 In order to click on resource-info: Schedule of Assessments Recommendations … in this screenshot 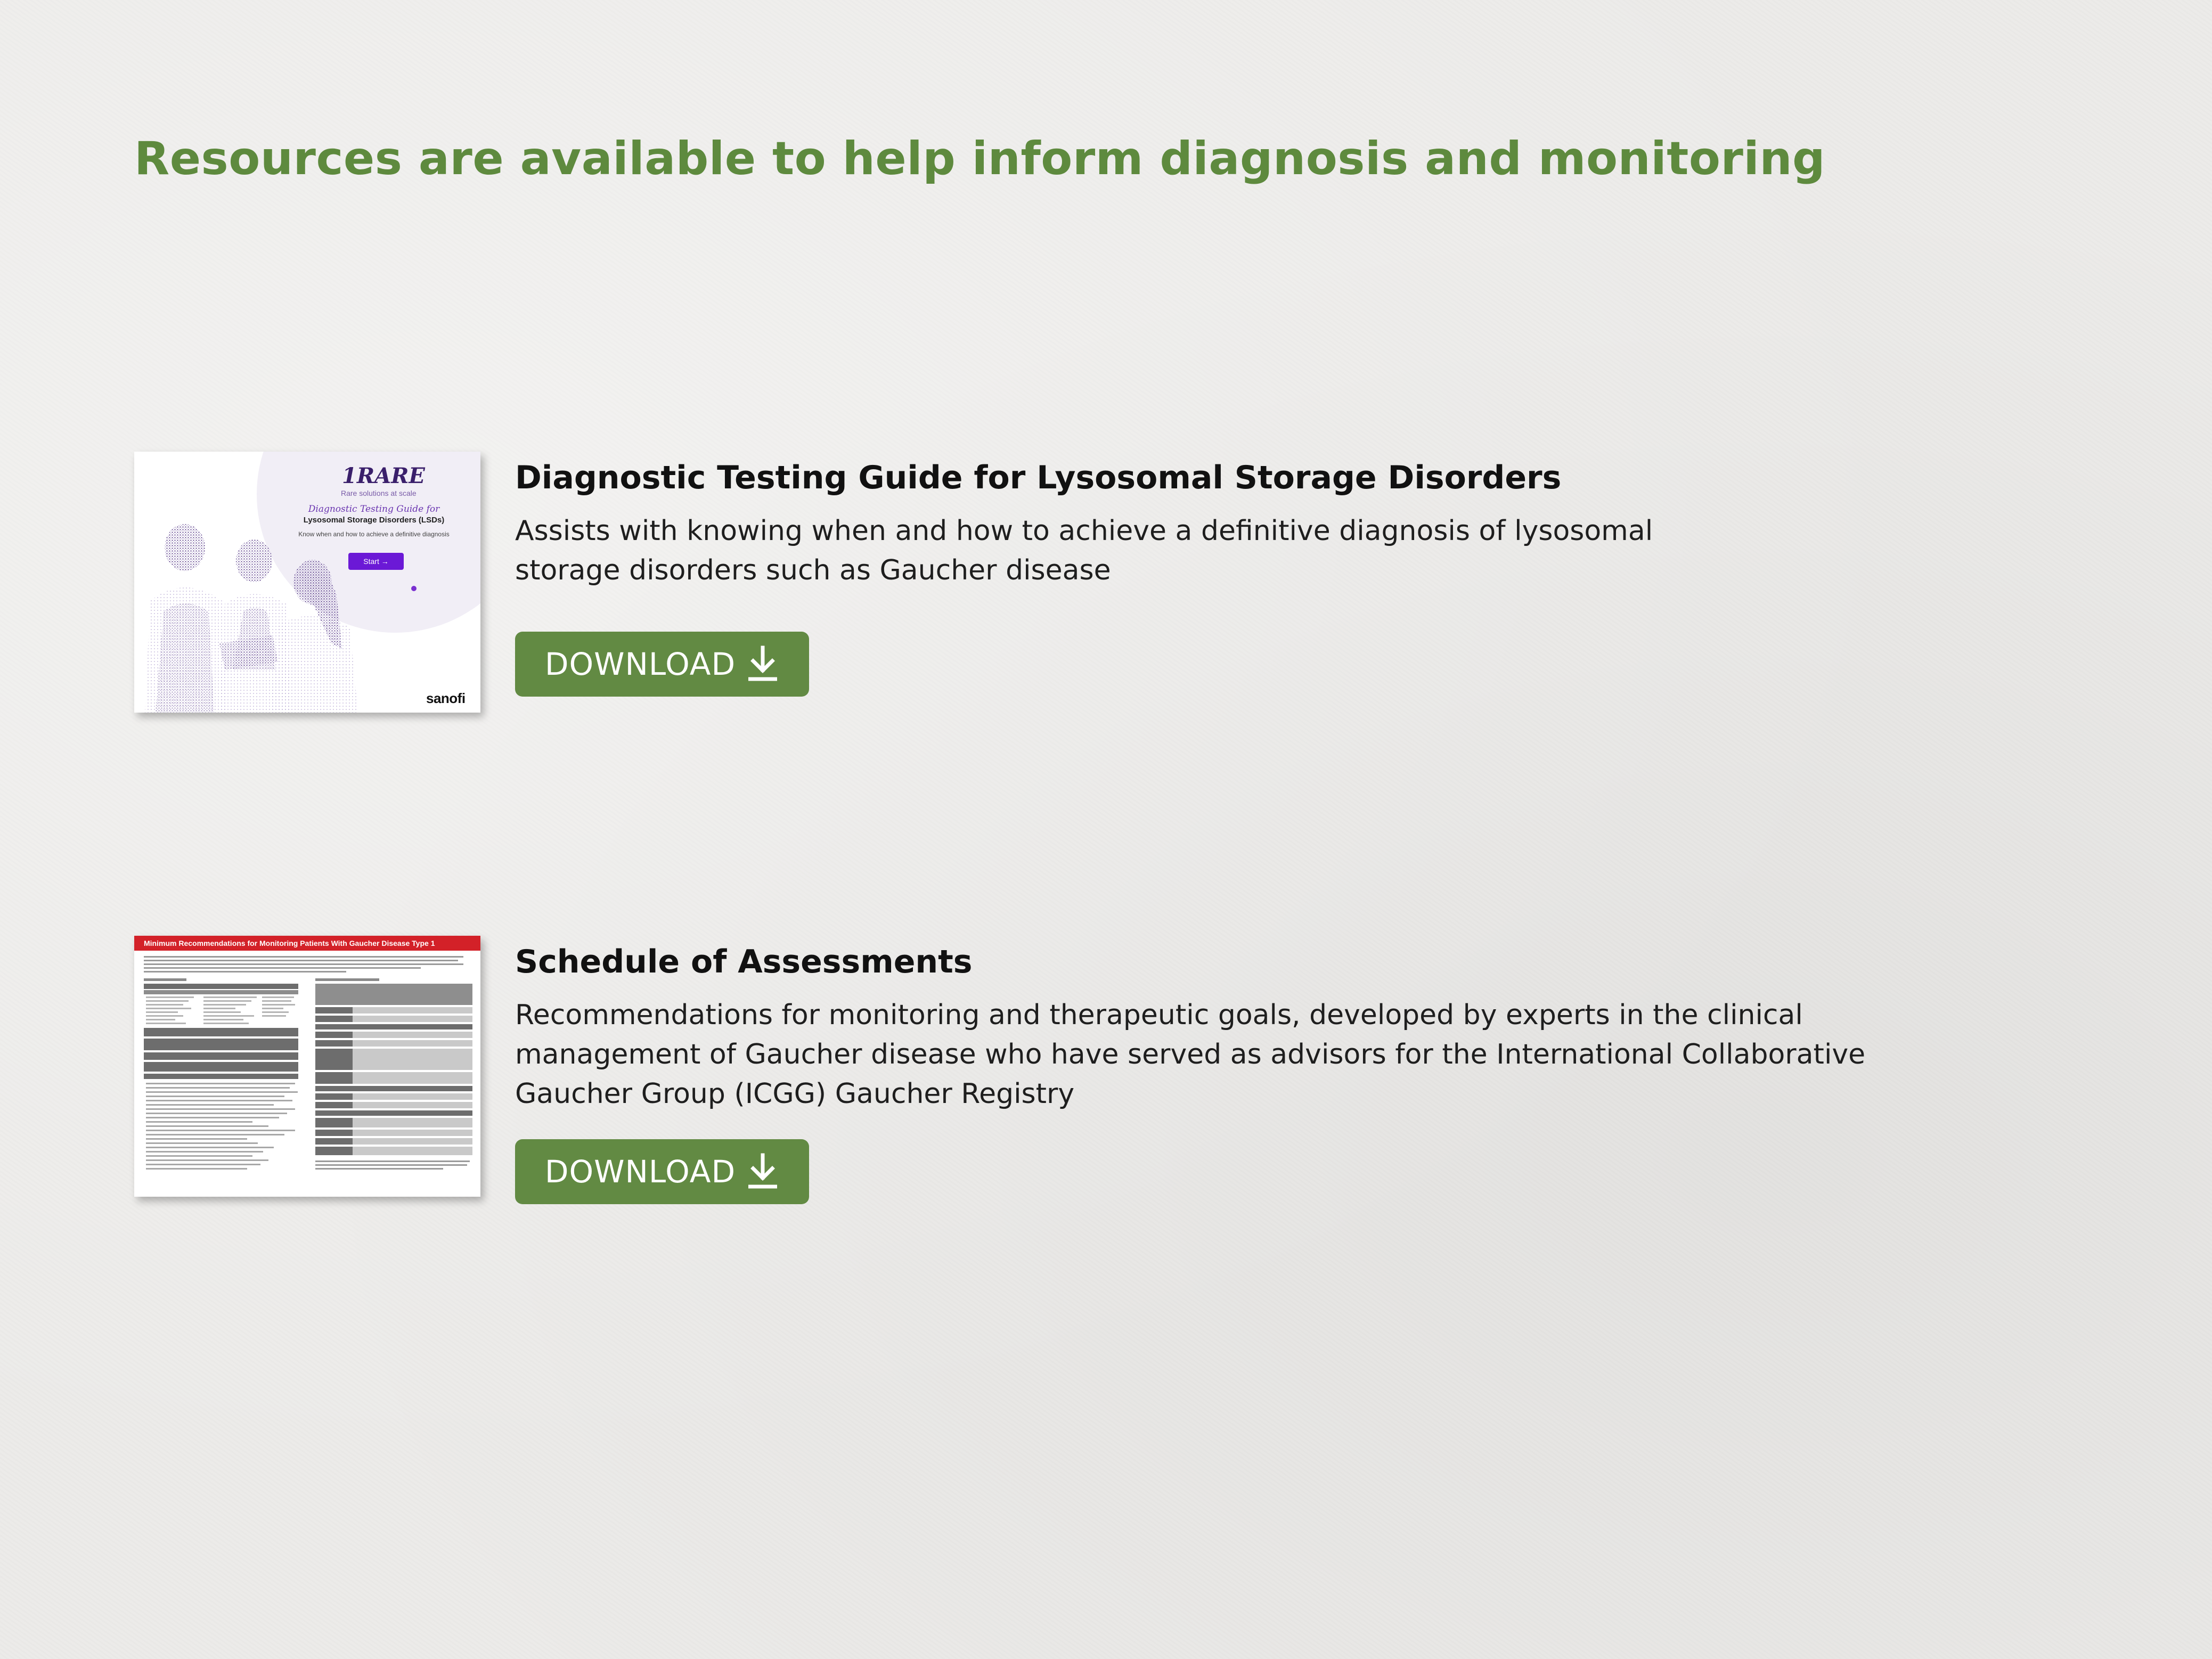, I will do `click(1287, 1028)`.